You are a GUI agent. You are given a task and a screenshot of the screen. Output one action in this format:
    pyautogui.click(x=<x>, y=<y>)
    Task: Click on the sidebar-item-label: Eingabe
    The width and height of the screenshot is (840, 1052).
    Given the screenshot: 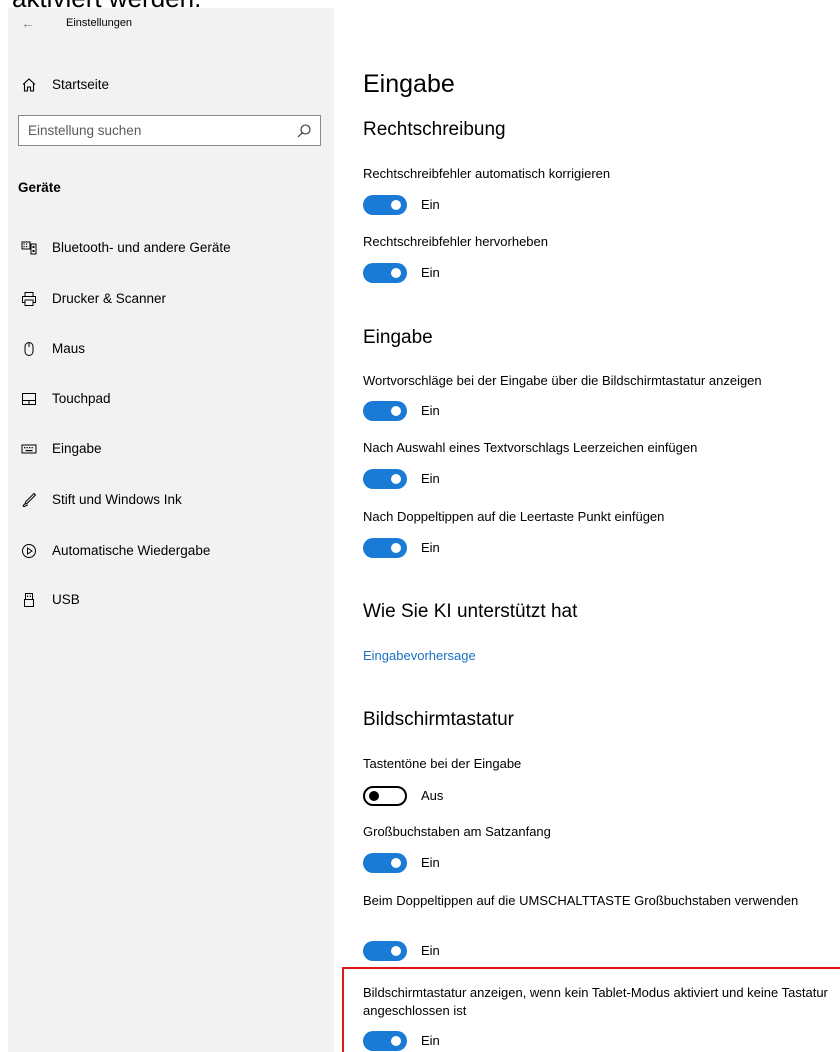 What is the action you would take?
    pyautogui.click(x=77, y=448)
    